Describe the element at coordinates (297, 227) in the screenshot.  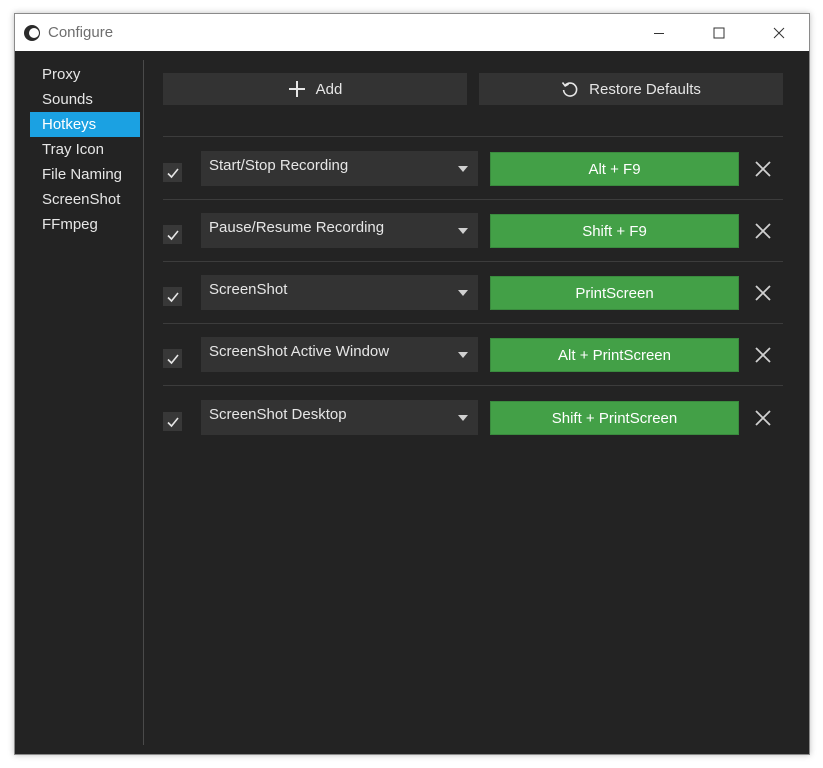
I see `action-dropdown-value: Pause/Resume Recording` at that location.